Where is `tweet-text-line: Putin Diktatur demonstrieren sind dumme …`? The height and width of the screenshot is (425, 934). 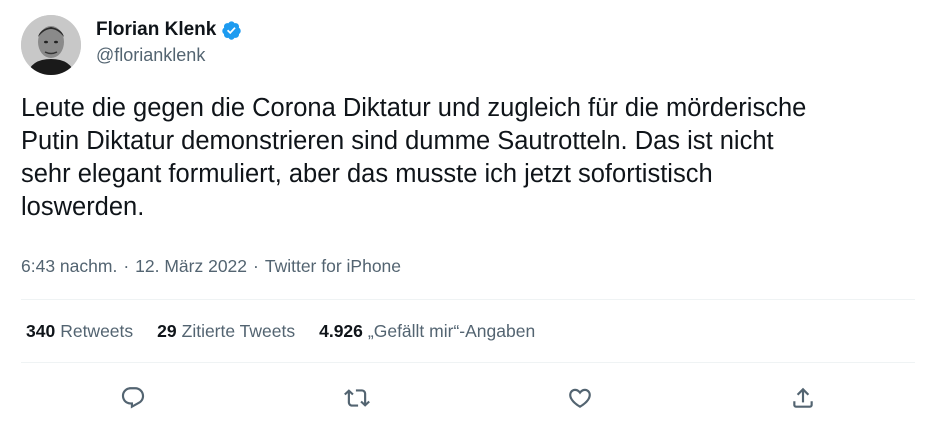 tweet-text-line: Putin Diktatur demonstrieren sind dumme … is located at coordinates (397, 141).